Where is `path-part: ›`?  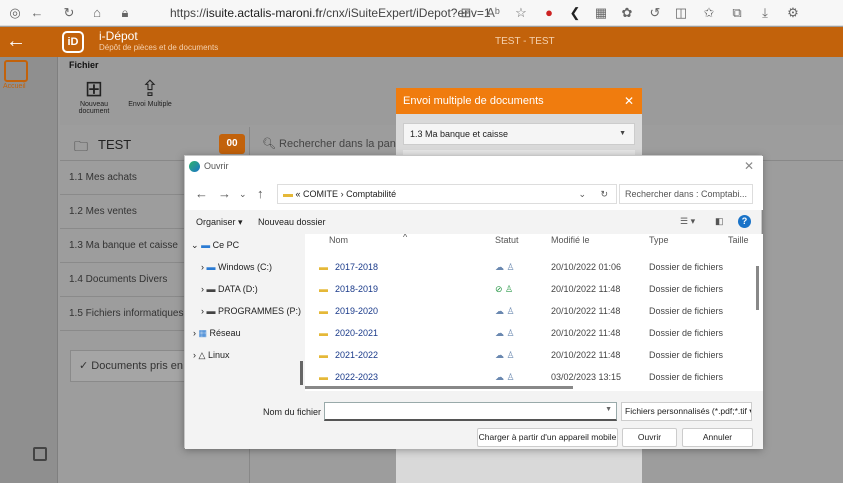 path-part: › is located at coordinates (342, 194).